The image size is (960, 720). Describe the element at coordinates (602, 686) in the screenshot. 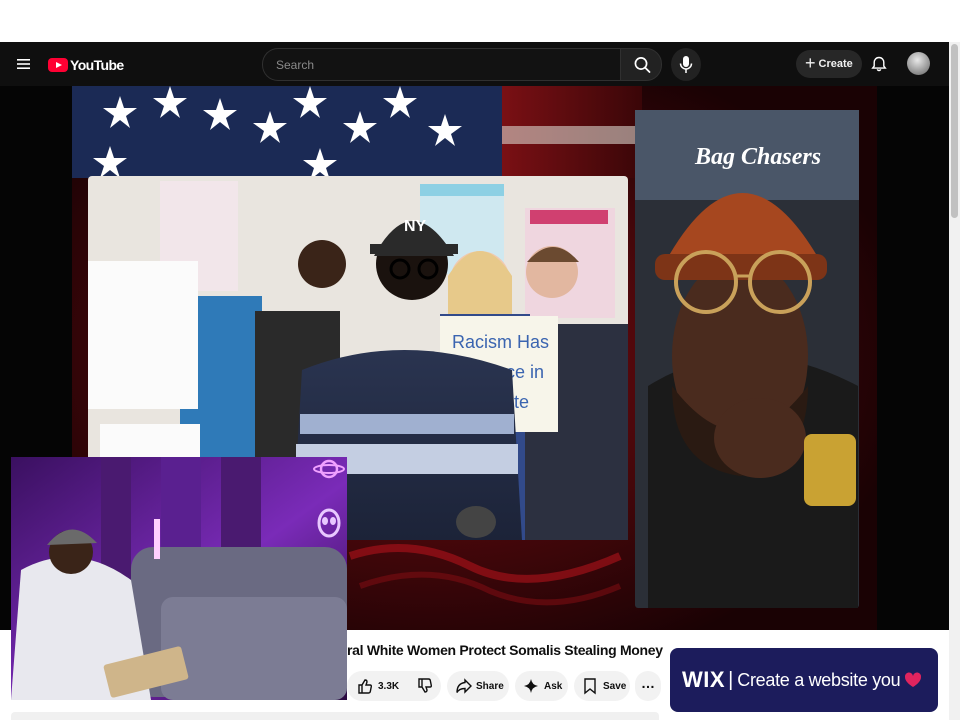

I see `save-button: Save` at that location.